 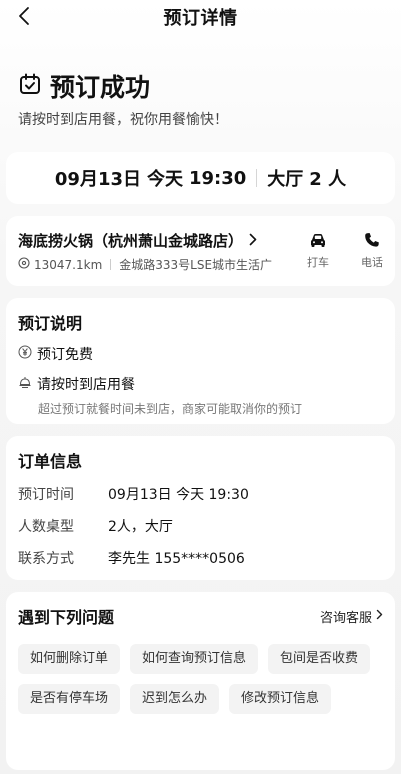 I want to click on calendar-check-icon, so click(x=30, y=87).